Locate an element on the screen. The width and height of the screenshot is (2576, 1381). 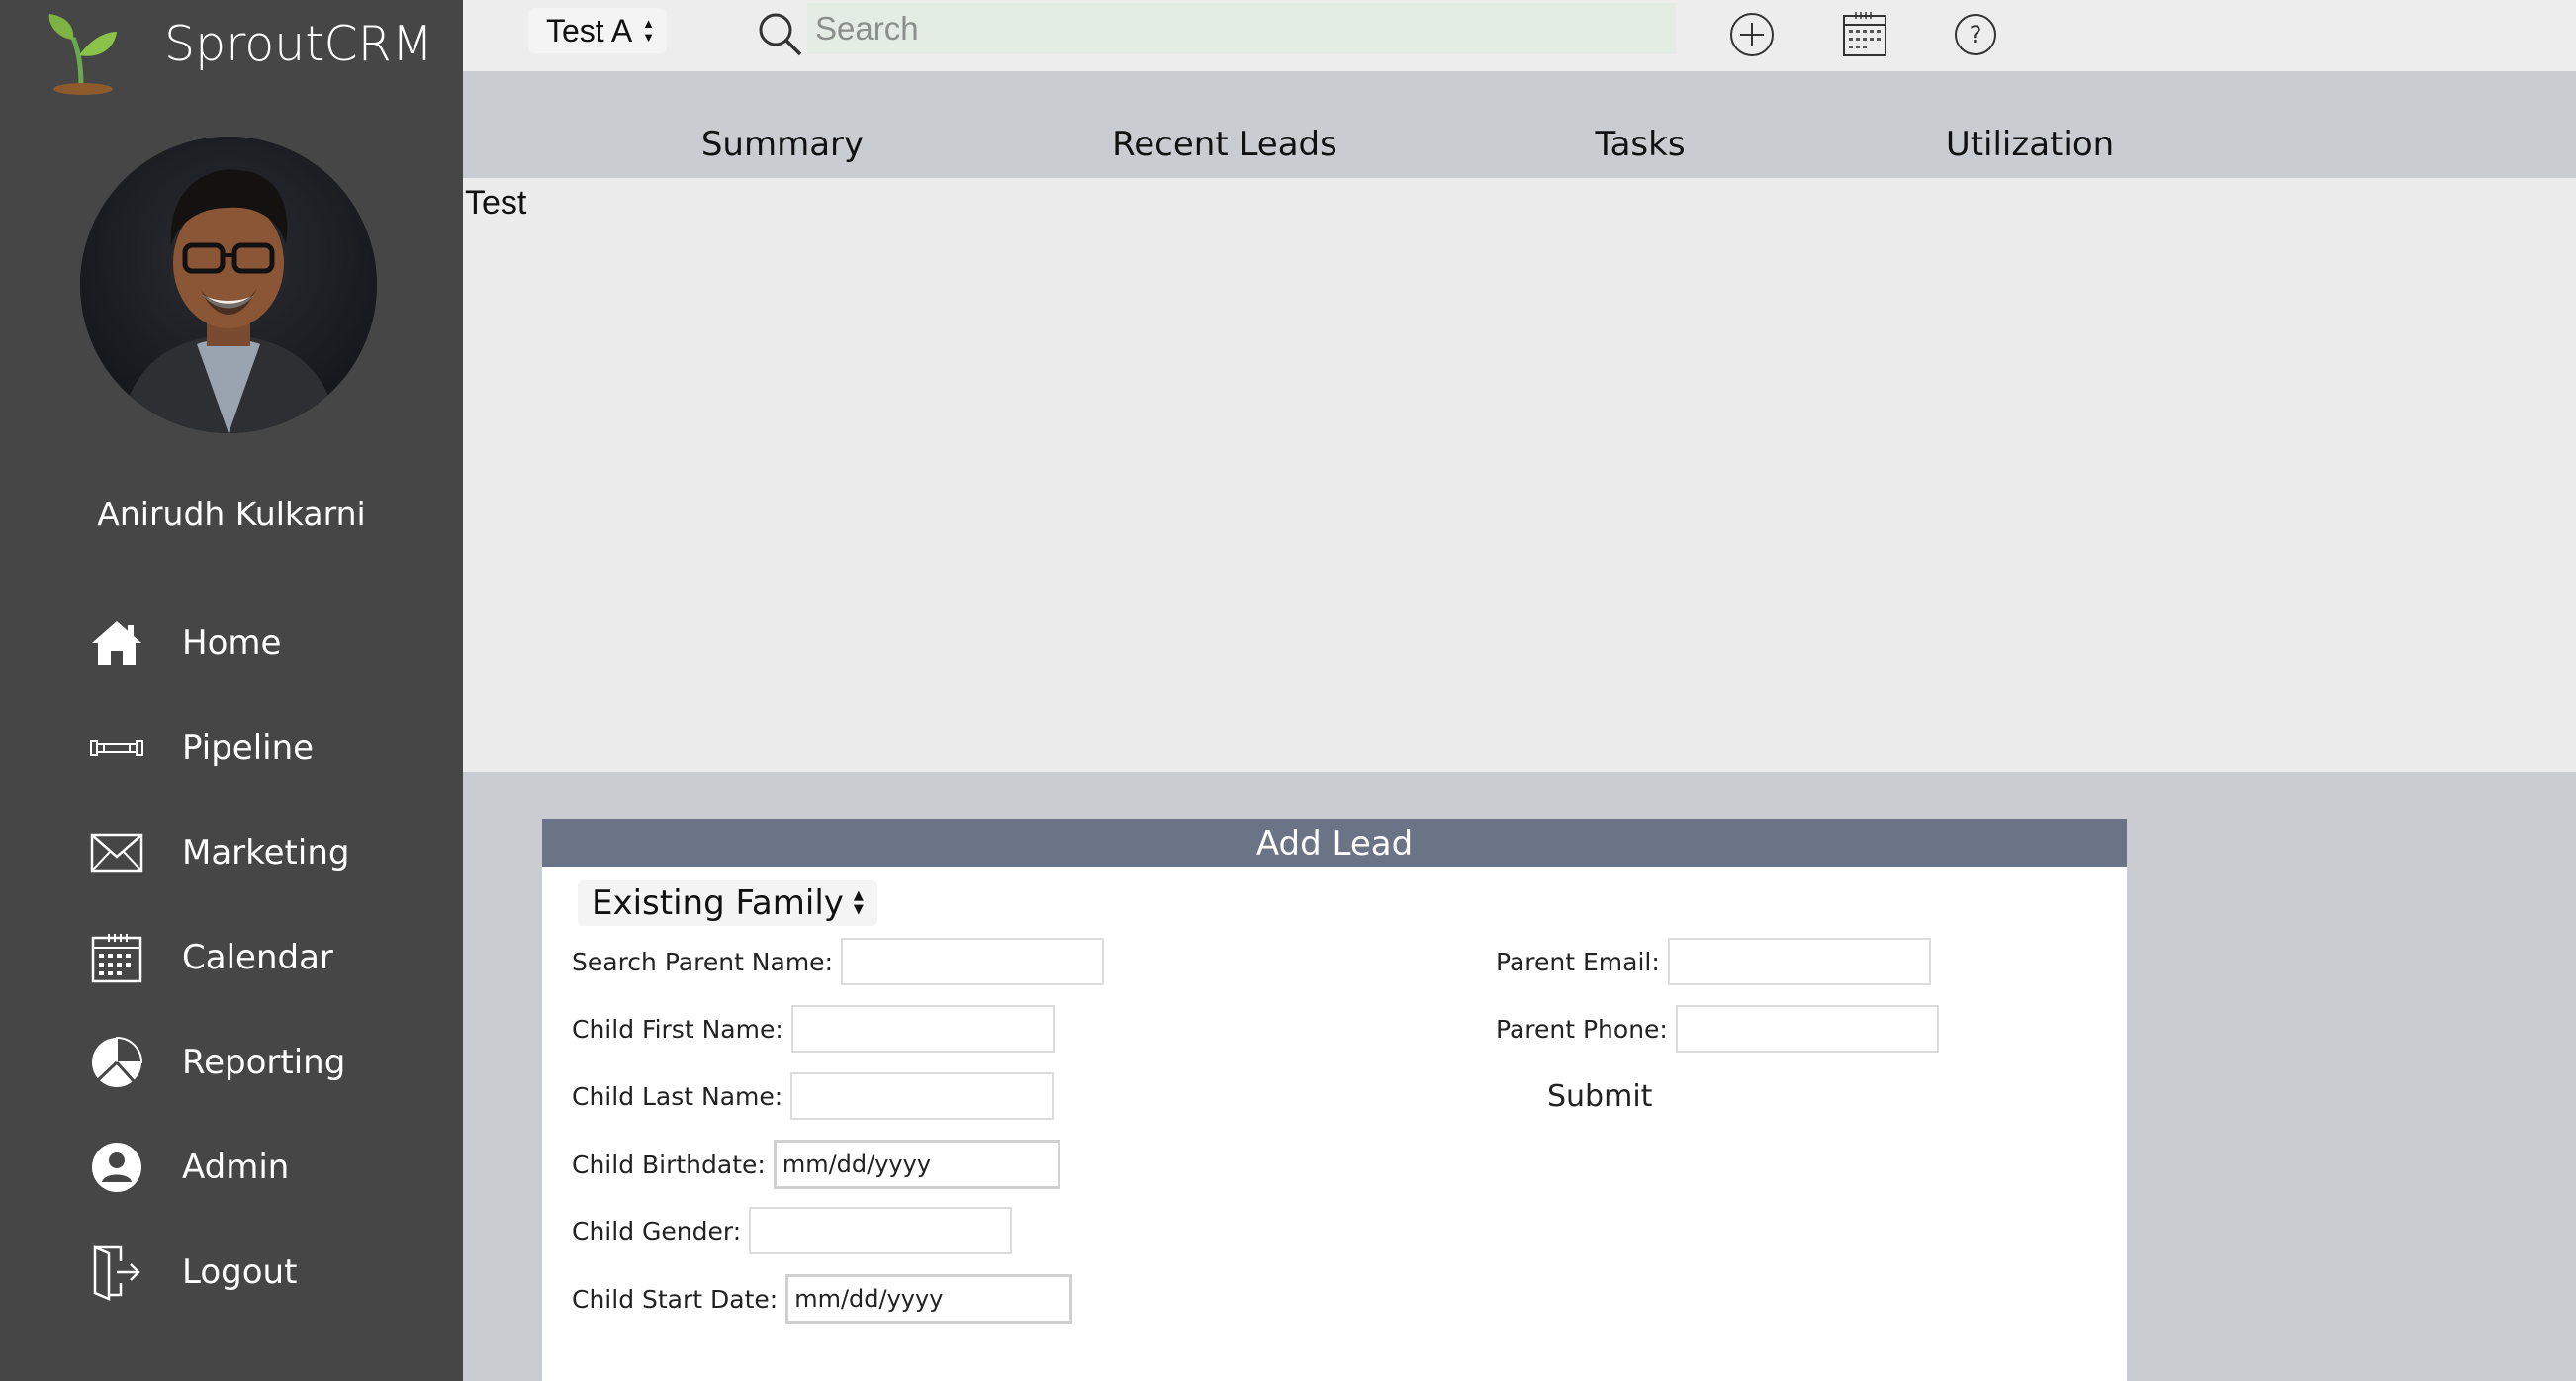
child-start-date-field: Child Start Date: is located at coordinates (822, 1299).